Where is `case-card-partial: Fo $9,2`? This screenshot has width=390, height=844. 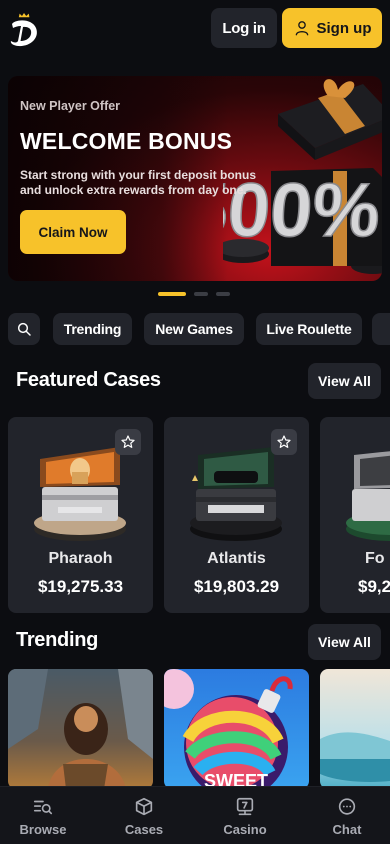 case-card-partial: Fo $9,2 is located at coordinates (355, 515).